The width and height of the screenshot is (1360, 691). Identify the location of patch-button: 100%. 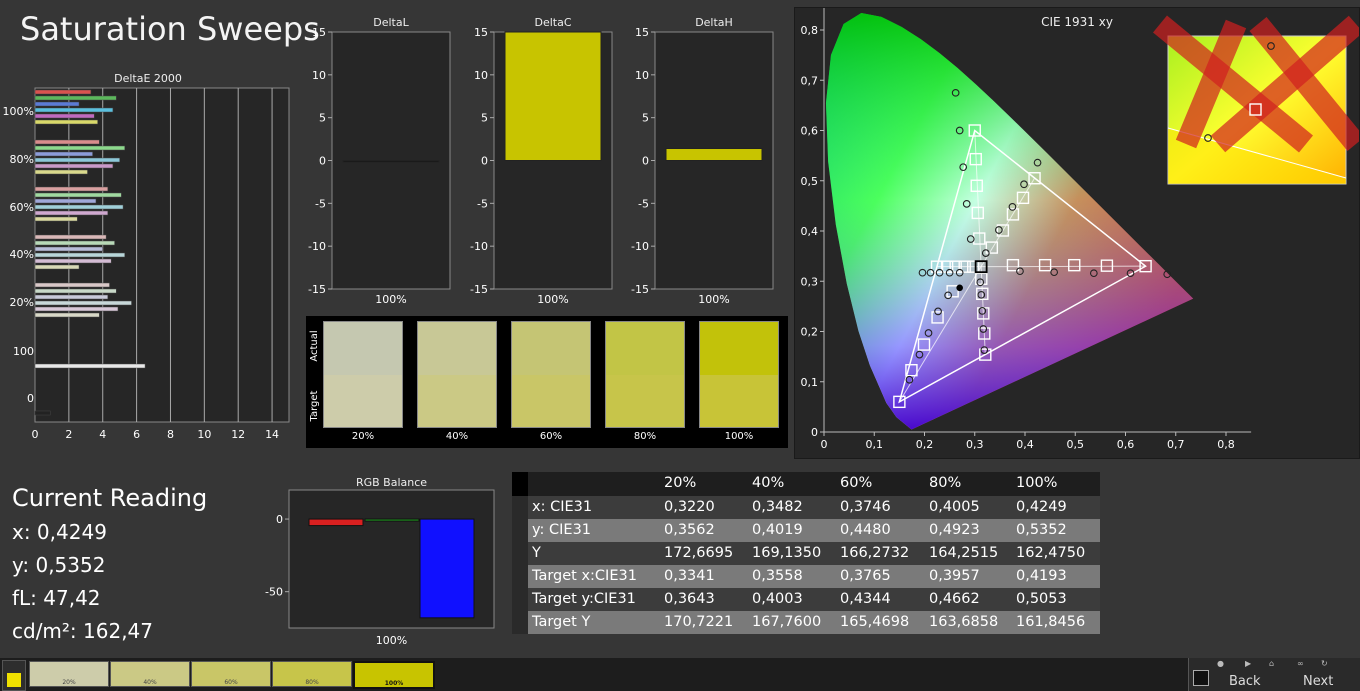
(394, 675).